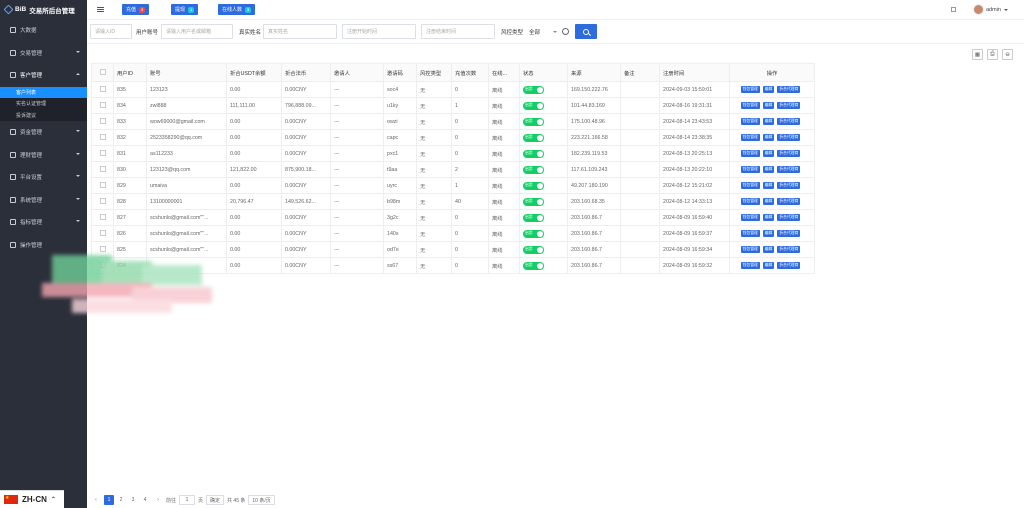 Image resolution: width=1024 pixels, height=508 pixels. I want to click on print-icon: ⎙, so click(992, 54).